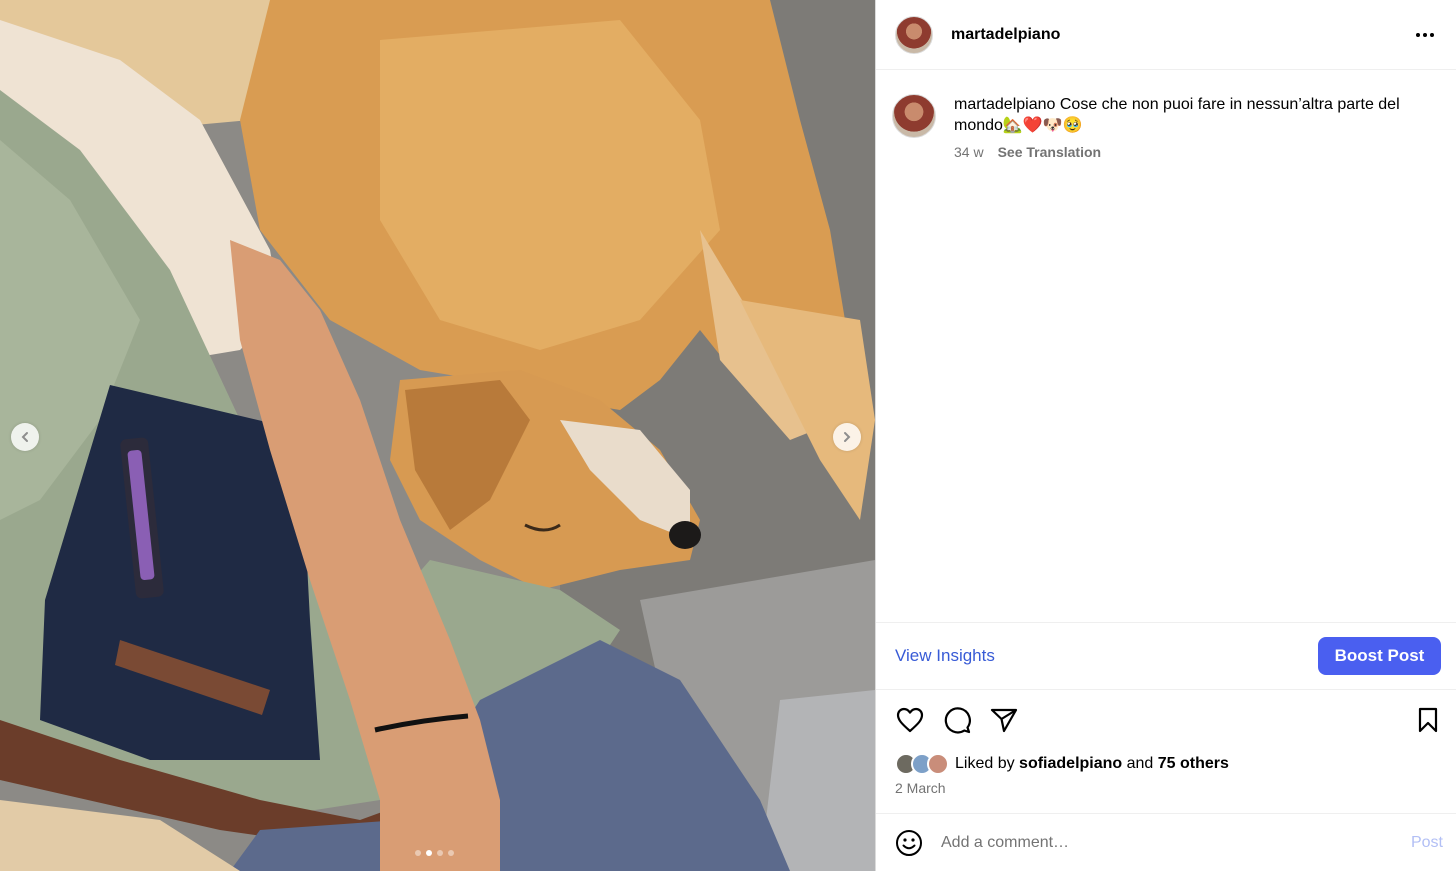 The height and width of the screenshot is (871, 1456). Describe the element at coordinates (1140, 763) in the screenshot. I see `likes-middle: and` at that location.